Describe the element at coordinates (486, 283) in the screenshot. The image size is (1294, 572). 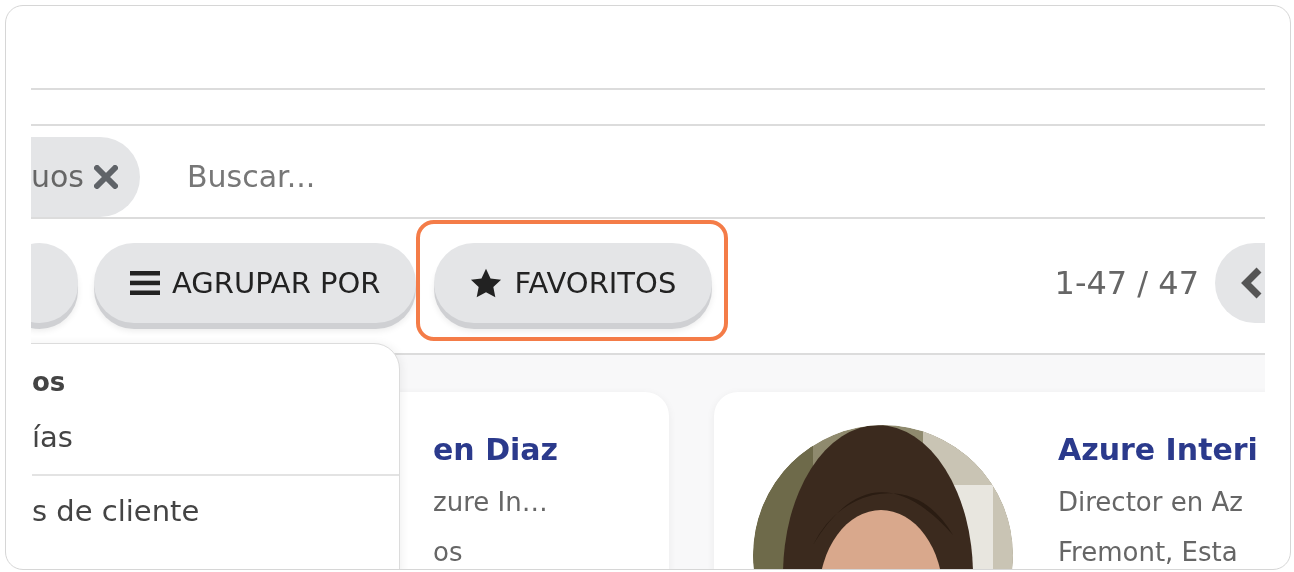
I see `star-icon` at that location.